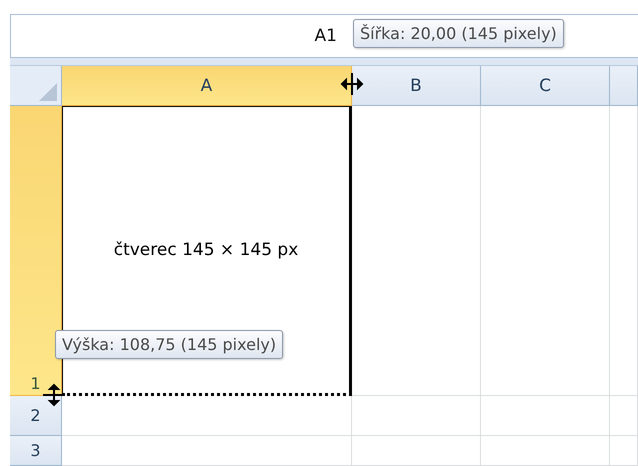 Image resolution: width=638 pixels, height=466 pixels. I want to click on select-all-corner, so click(36, 86).